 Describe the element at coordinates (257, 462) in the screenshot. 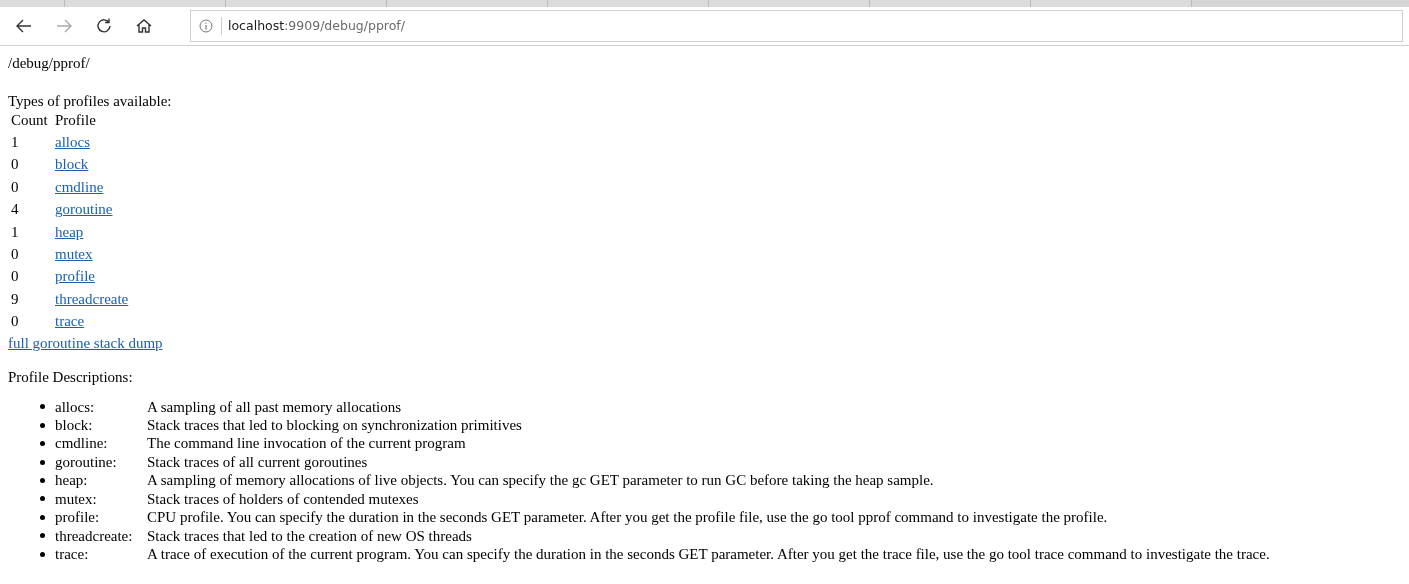

I see `profile-description: Stack traces of all current goroutines` at that location.